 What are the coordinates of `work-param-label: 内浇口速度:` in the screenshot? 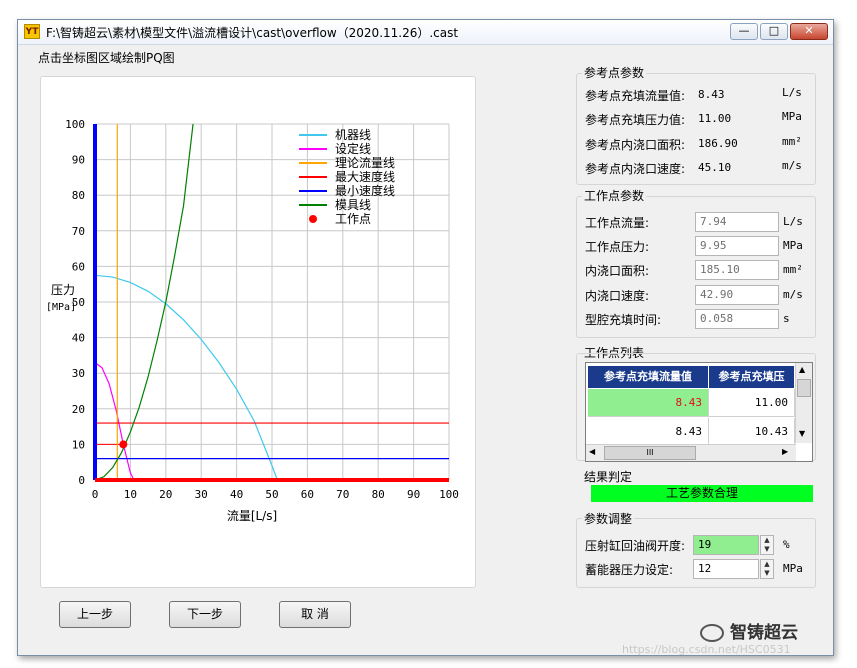 It's located at (617, 296).